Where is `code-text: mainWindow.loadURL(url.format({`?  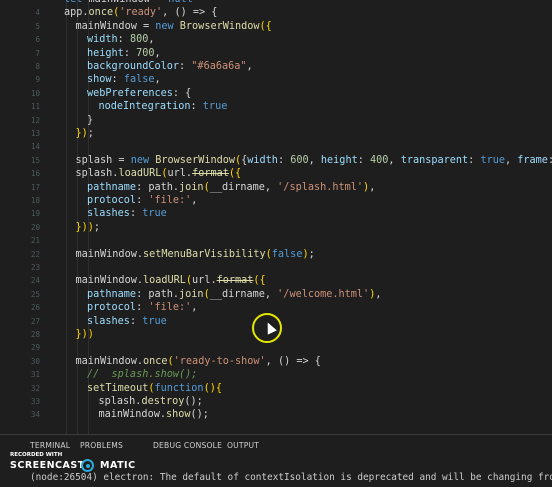
code-text: mainWindow.loadURL(url.format({ is located at coordinates (171, 280).